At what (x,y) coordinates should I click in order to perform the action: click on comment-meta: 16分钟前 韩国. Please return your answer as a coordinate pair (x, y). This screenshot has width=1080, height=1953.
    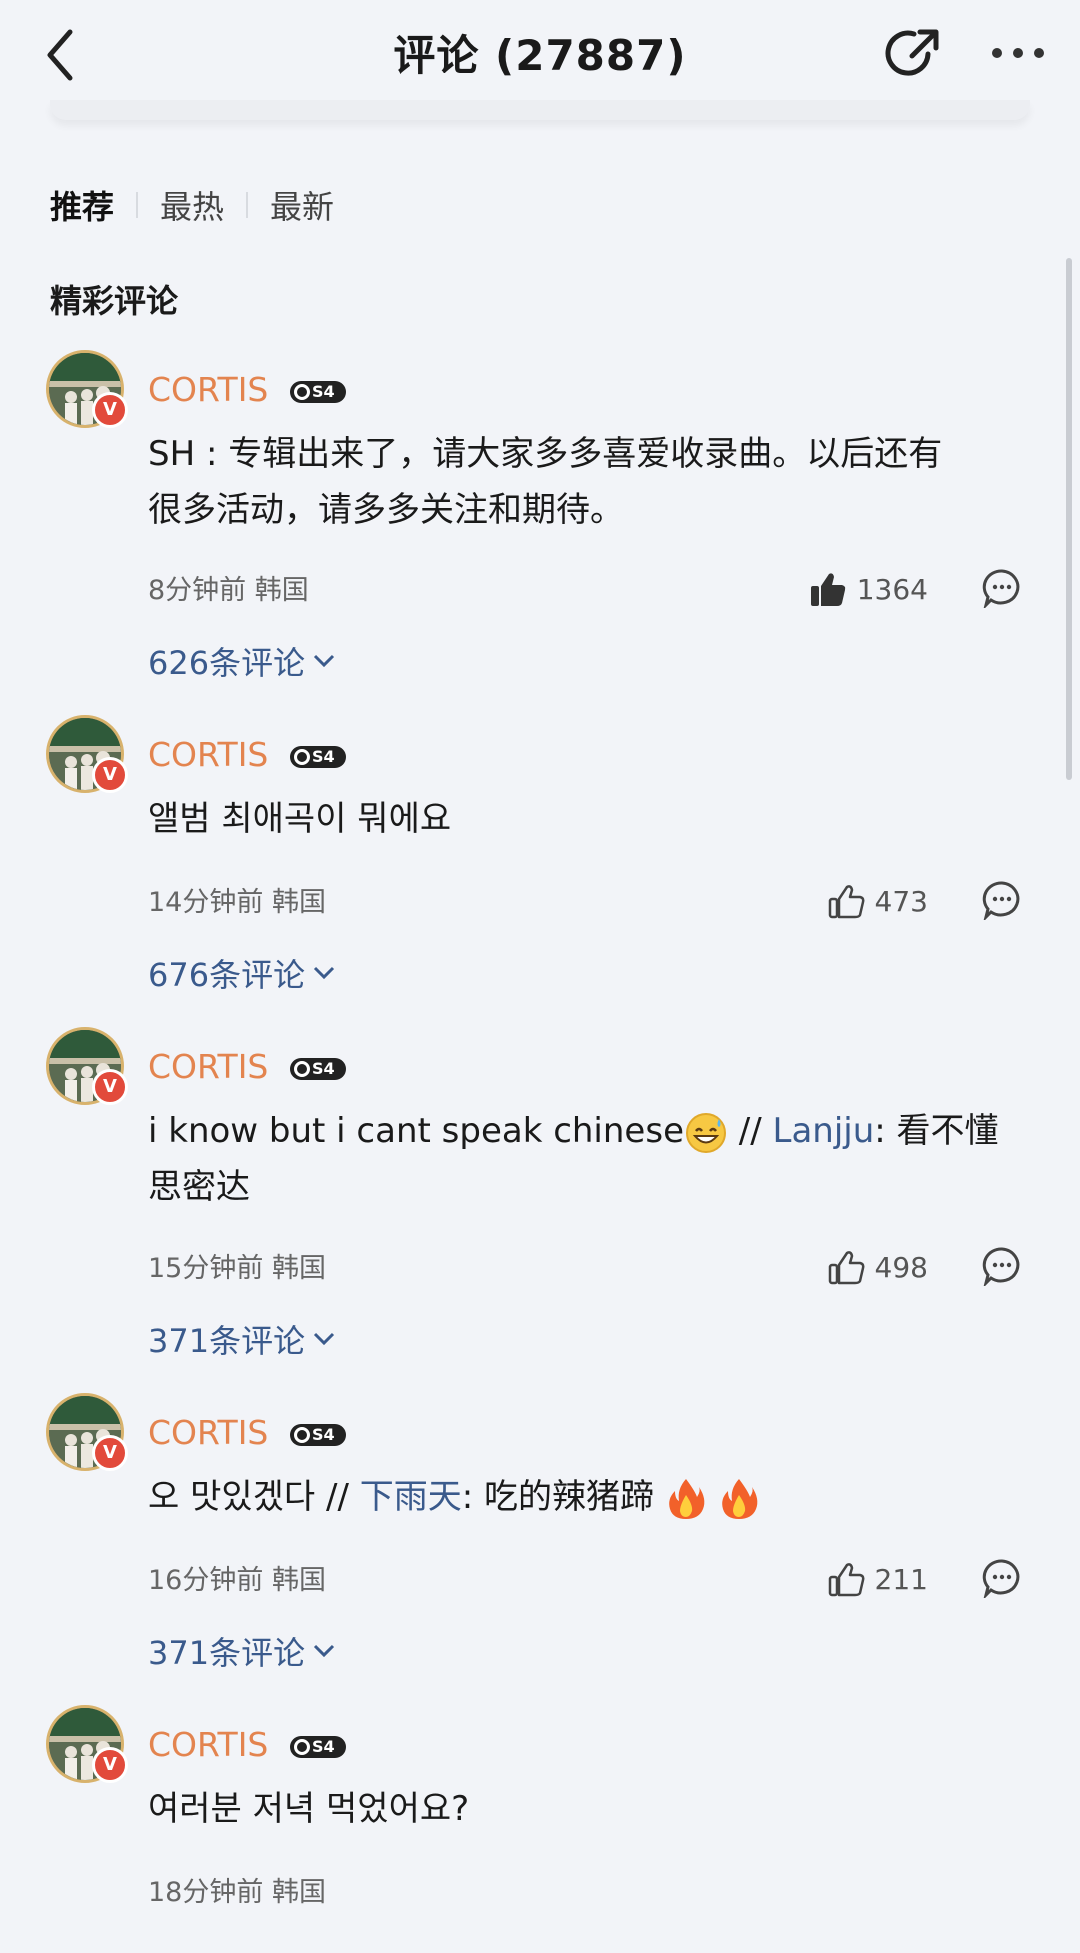
    Looking at the image, I should click on (237, 1577).